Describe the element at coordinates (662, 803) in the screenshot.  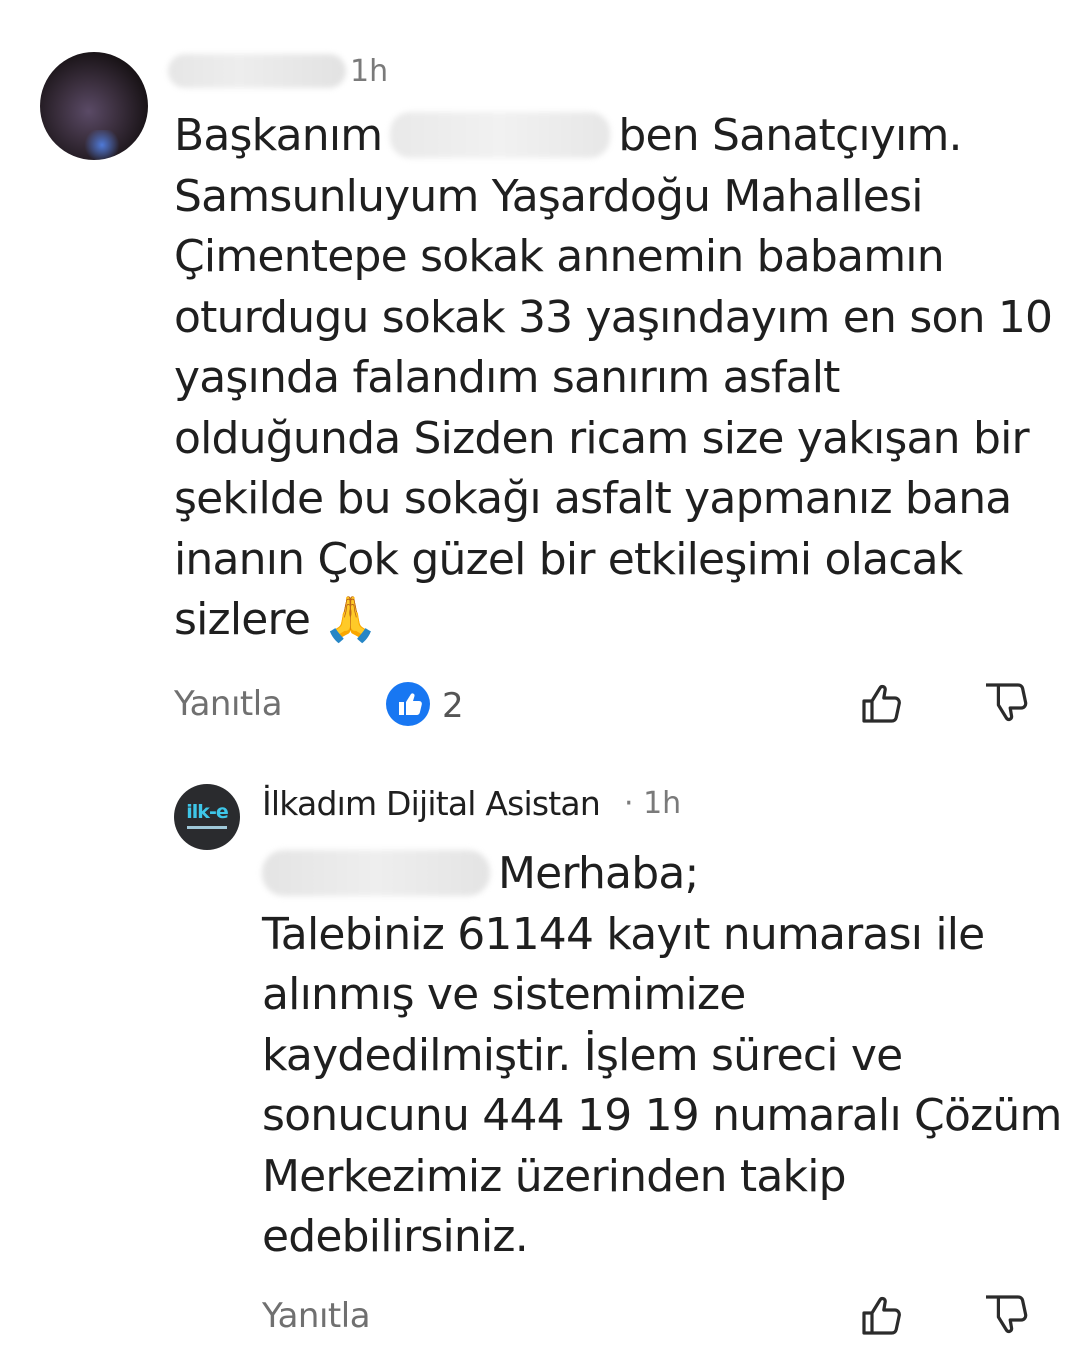
I see `reply-time: 1h` at that location.